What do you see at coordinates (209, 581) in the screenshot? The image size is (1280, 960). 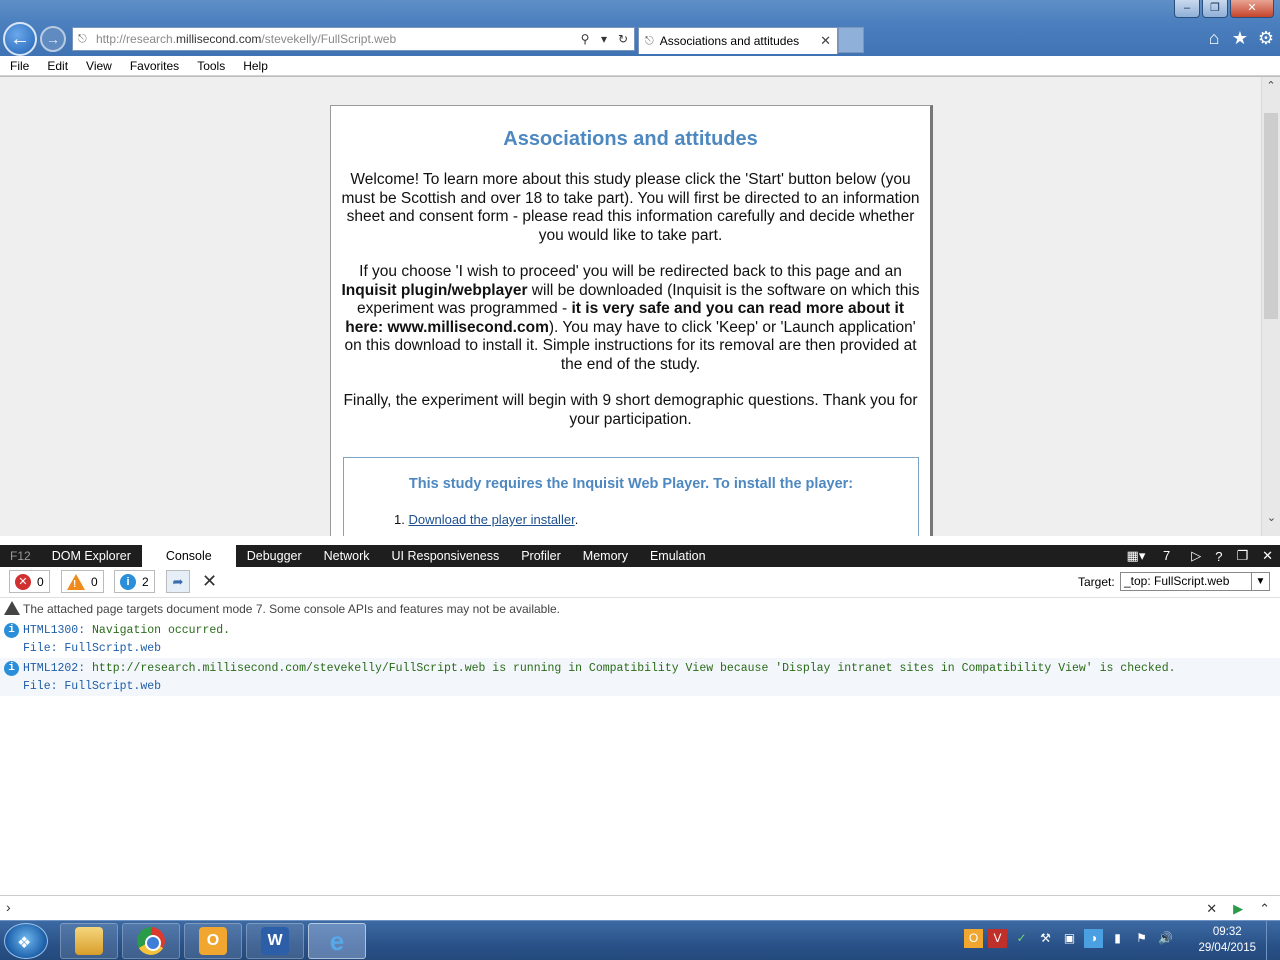 I see `clear-console-button: ✕` at bounding box center [209, 581].